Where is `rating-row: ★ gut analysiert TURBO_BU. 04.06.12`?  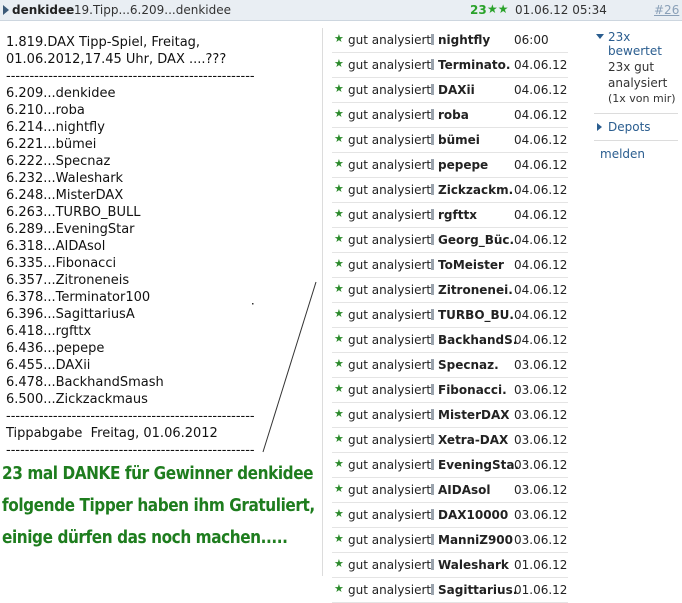 rating-row: ★ gut analysiert TURBO_BU. 04.06.12 is located at coordinates (450, 315).